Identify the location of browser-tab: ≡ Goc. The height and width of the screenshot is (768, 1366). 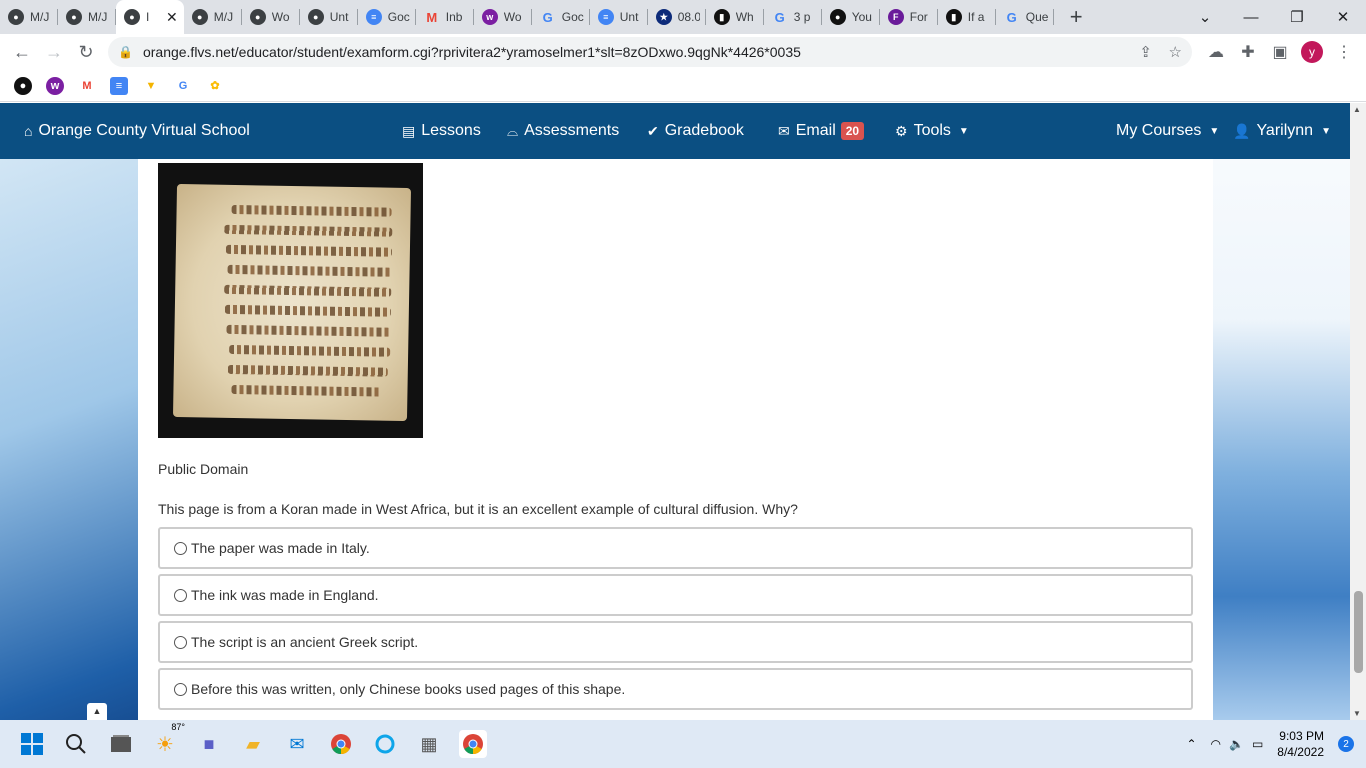
(387, 17).